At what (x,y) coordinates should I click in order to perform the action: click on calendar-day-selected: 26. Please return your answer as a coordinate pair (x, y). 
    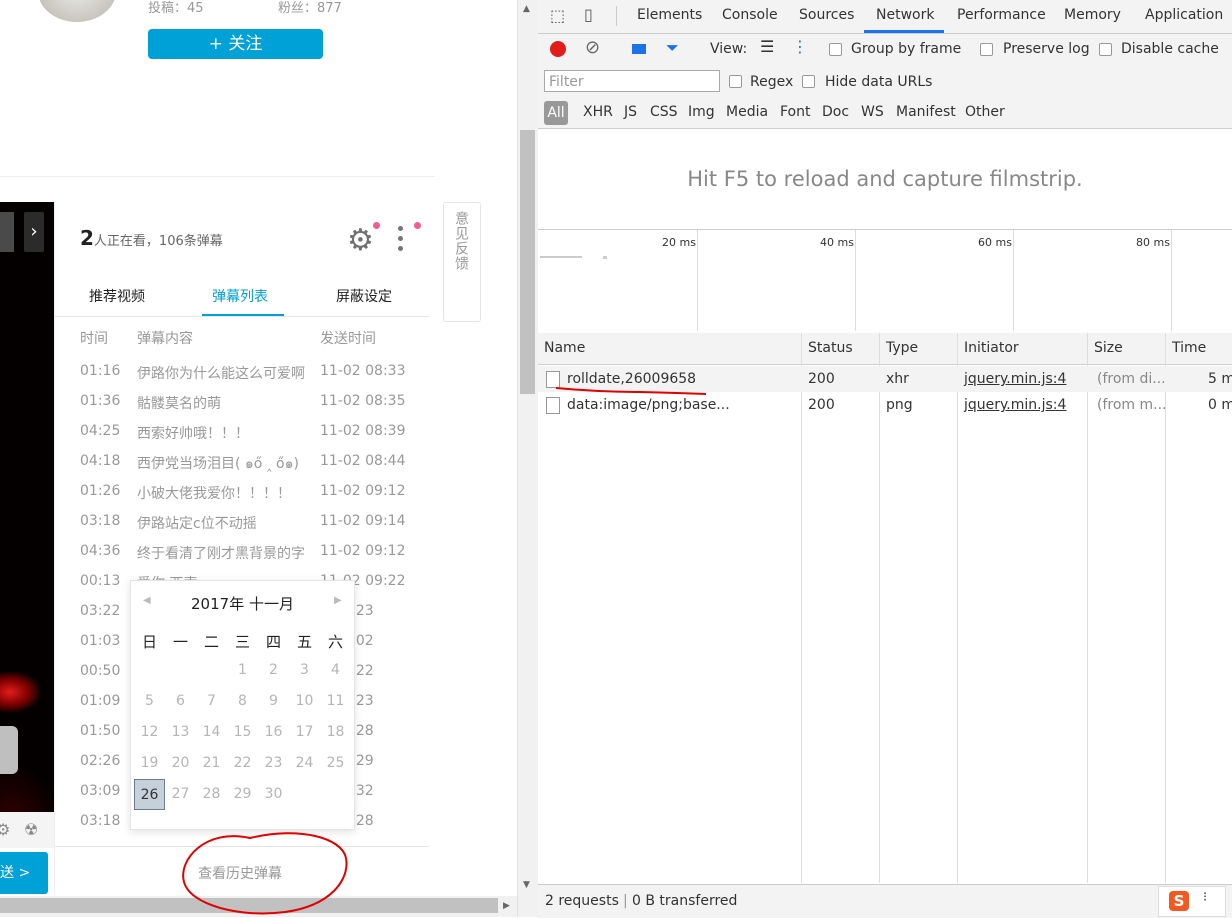
    Looking at the image, I should click on (149, 794).